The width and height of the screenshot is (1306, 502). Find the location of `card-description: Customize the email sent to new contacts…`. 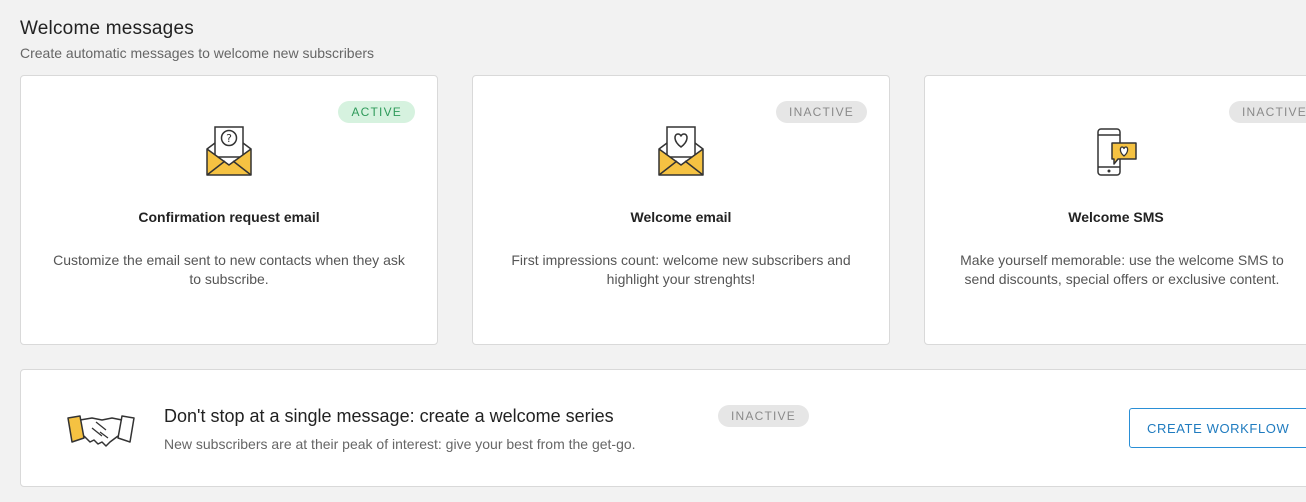

card-description: Customize the email sent to new contacts… is located at coordinates (229, 269).